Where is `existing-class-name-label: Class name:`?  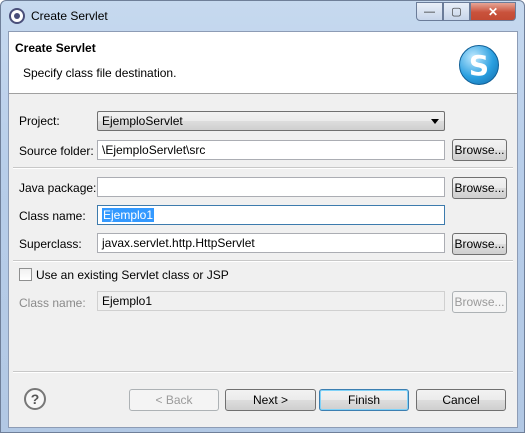
existing-class-name-label: Class name: is located at coordinates (52, 303).